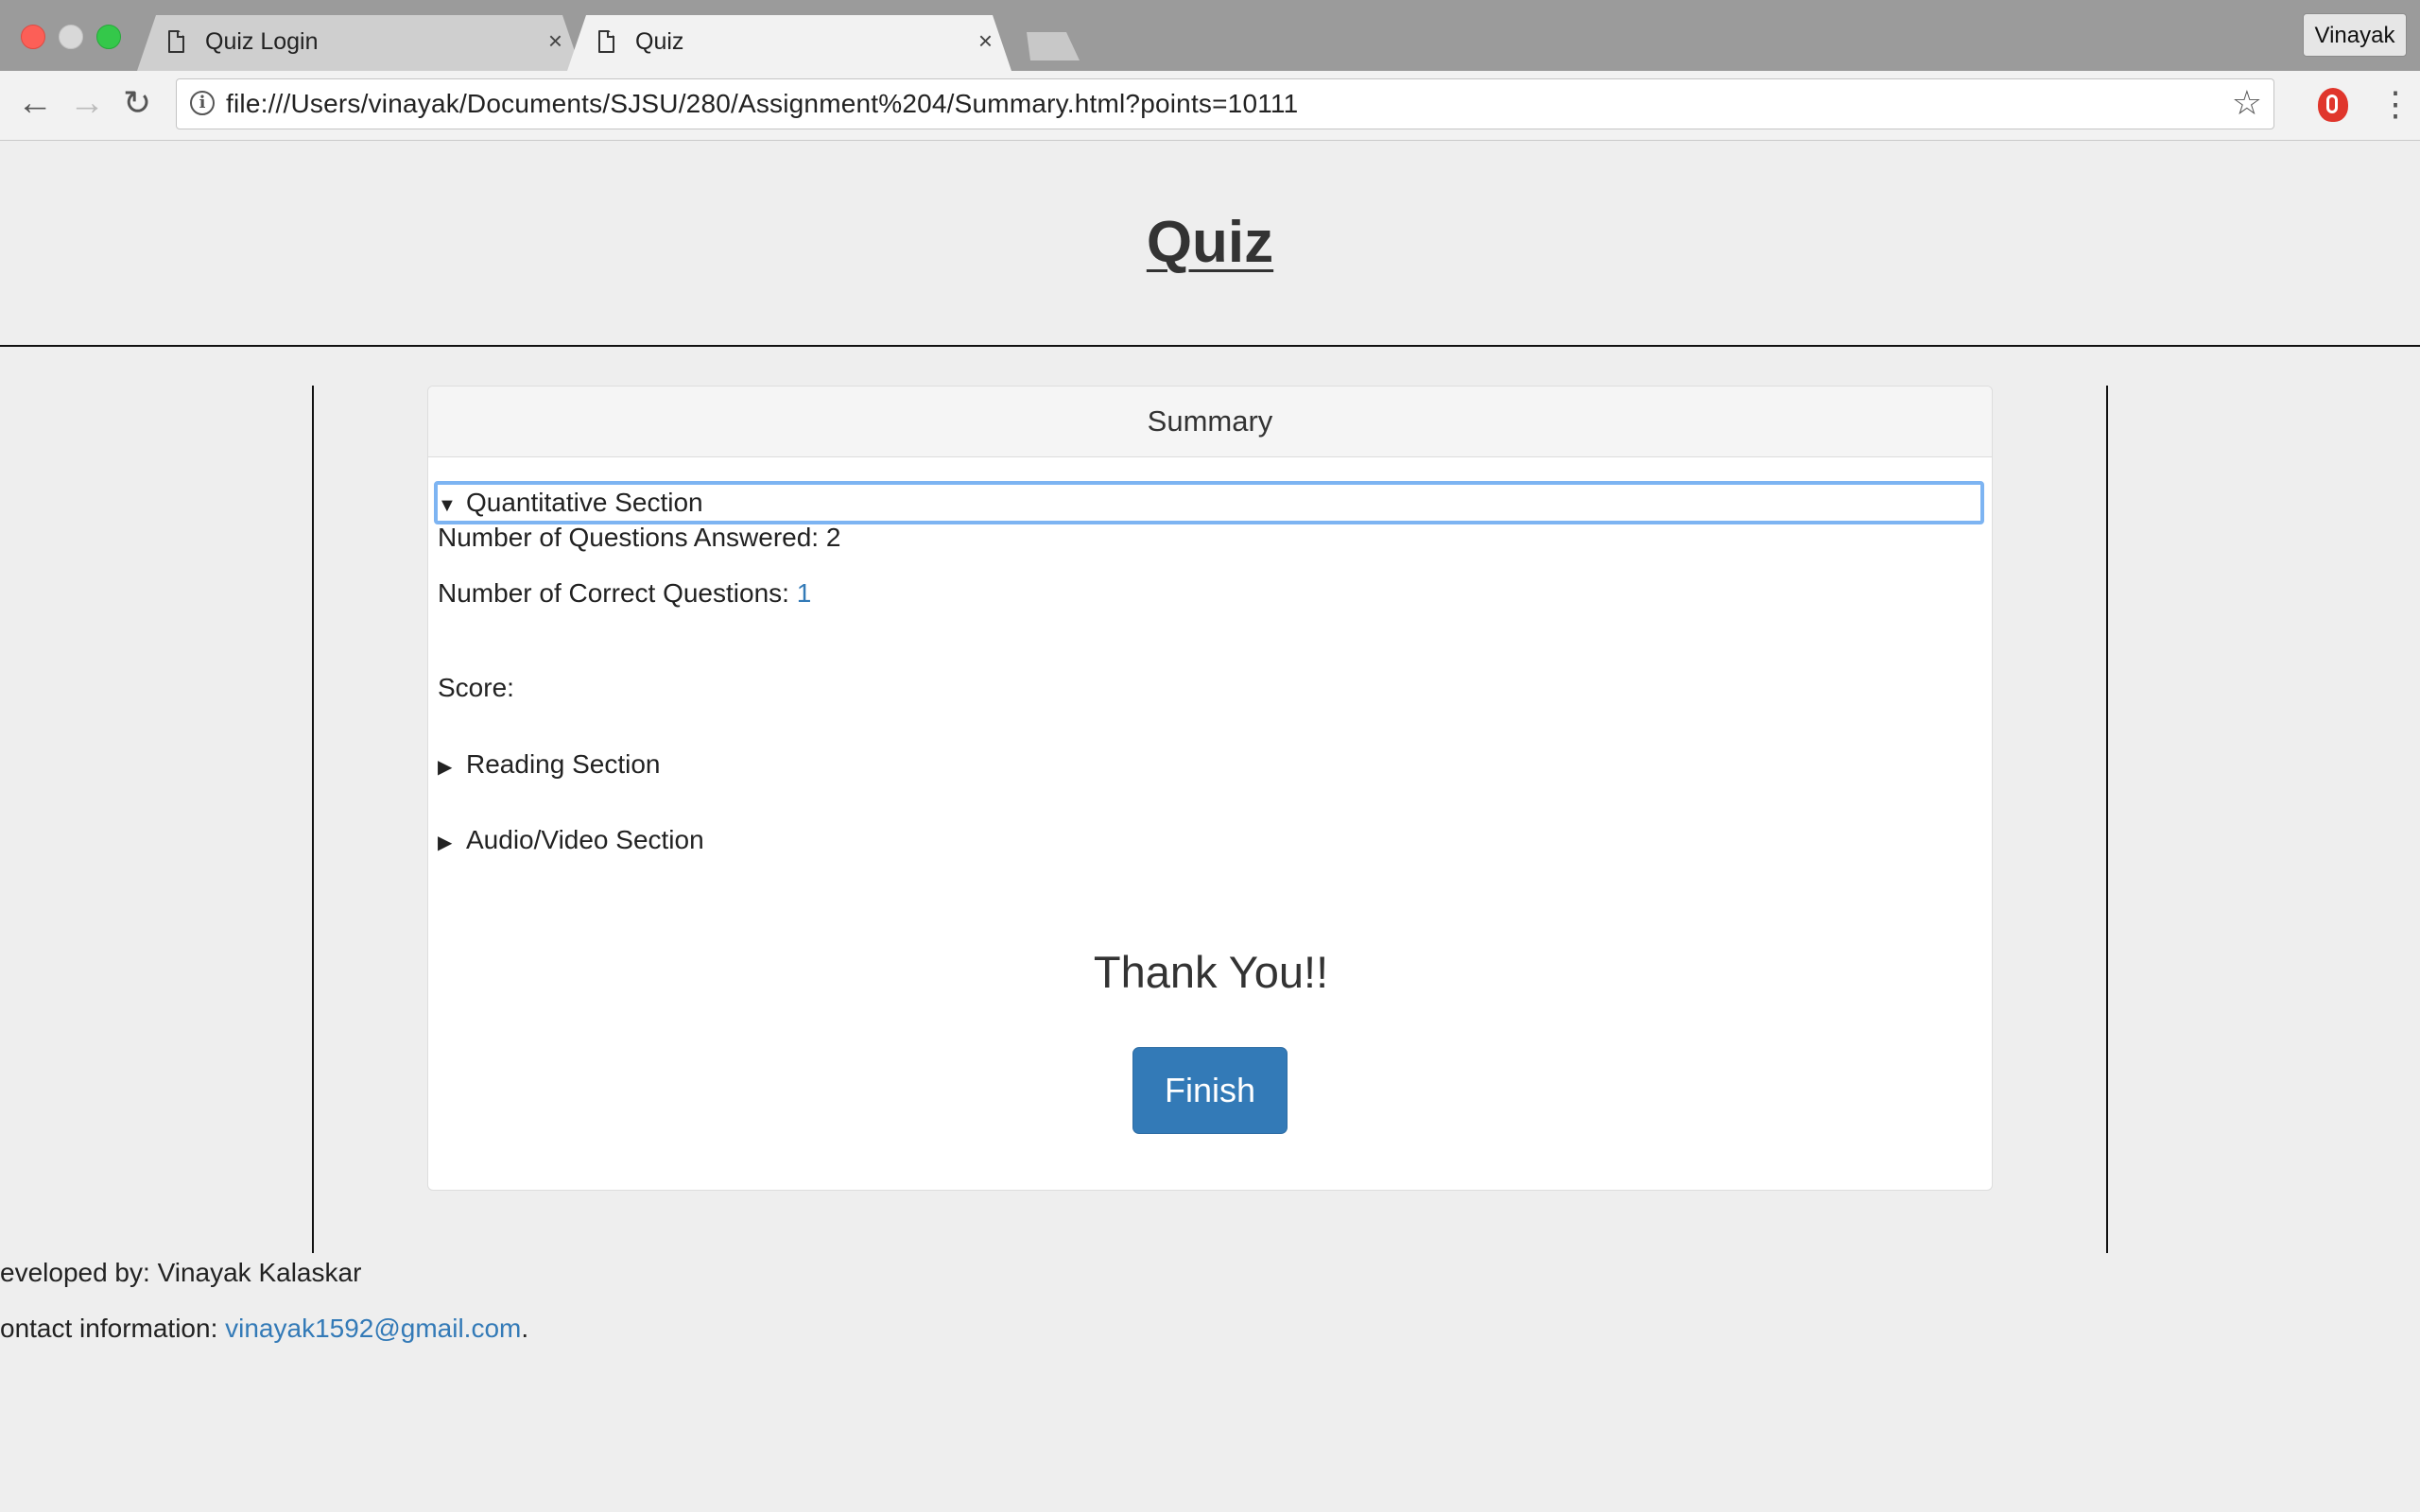  I want to click on bookmark-star-icon: ☆, so click(2247, 103).